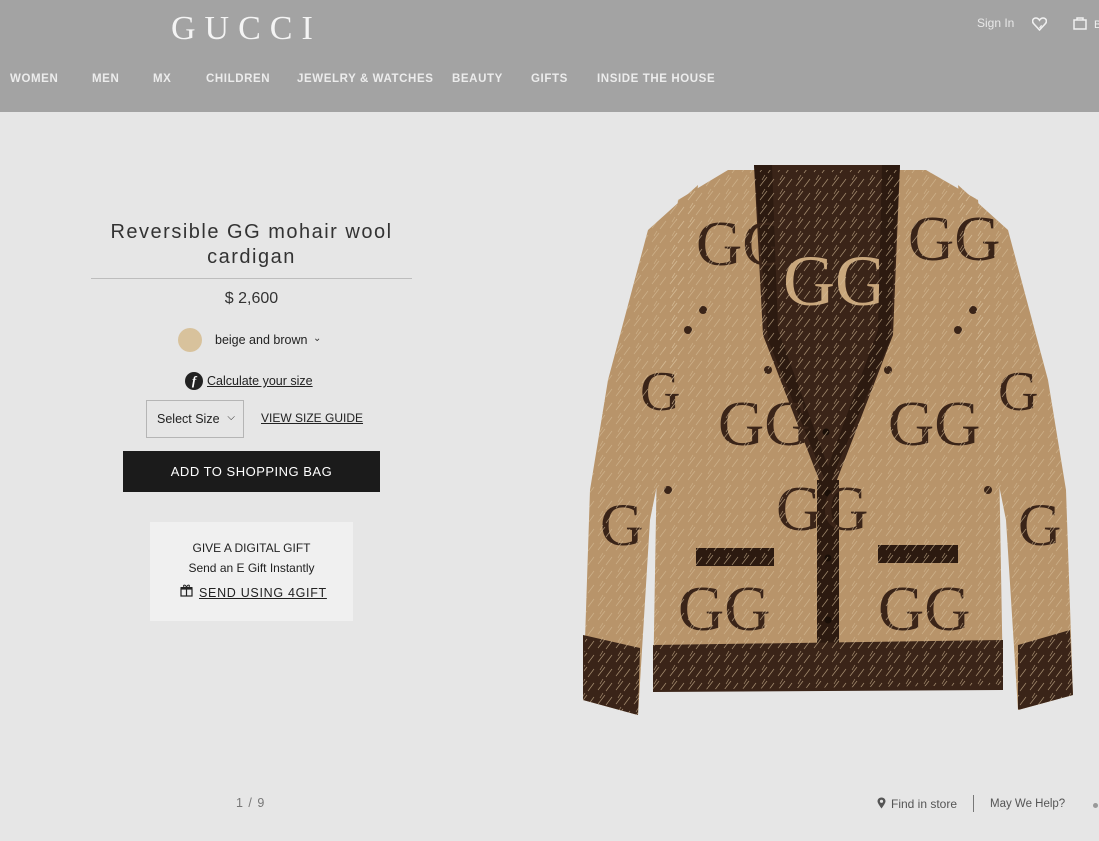  Describe the element at coordinates (365, 79) in the screenshot. I see `nav-item-jewelry-watches: JEWELRY & WATCHES` at that location.